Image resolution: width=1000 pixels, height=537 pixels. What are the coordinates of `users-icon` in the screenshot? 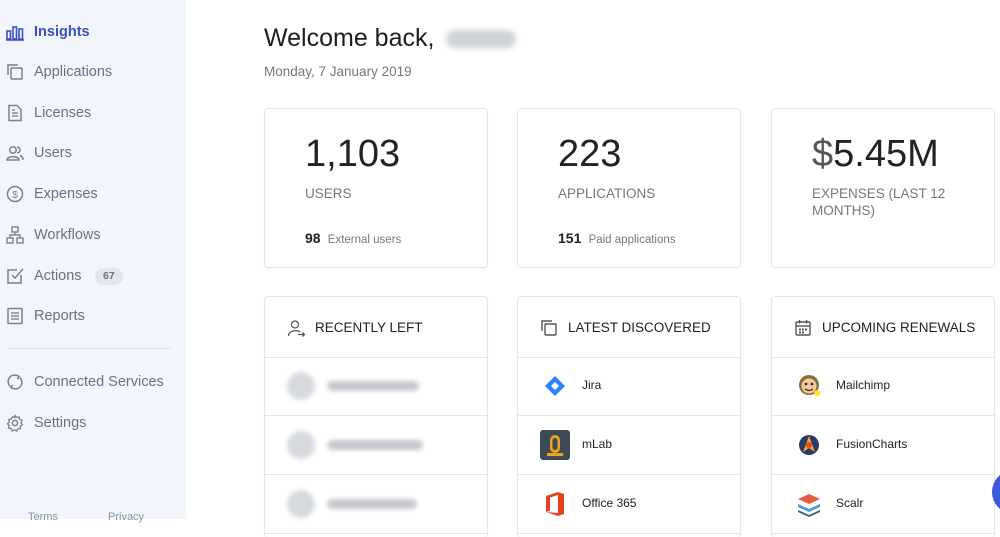 It's located at (15, 153).